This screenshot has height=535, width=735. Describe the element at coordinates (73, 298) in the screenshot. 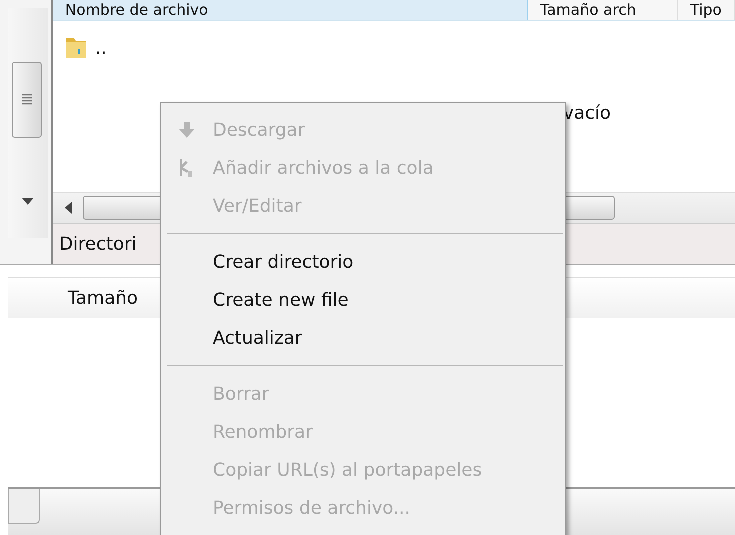

I see `column-header: Tamaño` at that location.